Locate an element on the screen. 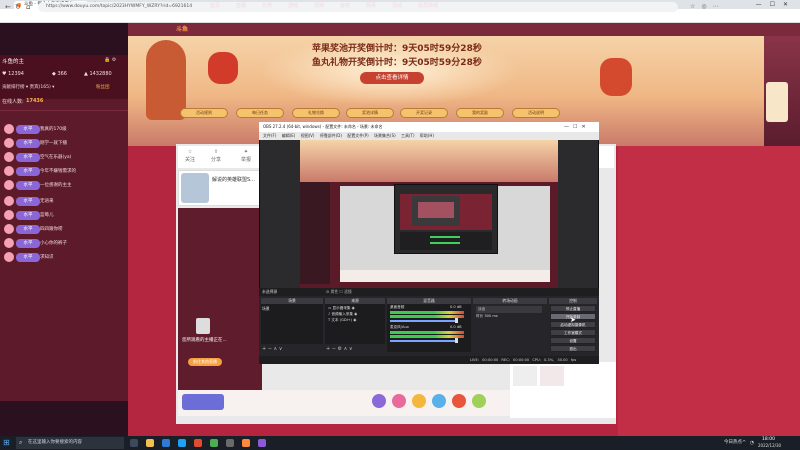  douyu-taskbar-icon is located at coordinates (246, 443).